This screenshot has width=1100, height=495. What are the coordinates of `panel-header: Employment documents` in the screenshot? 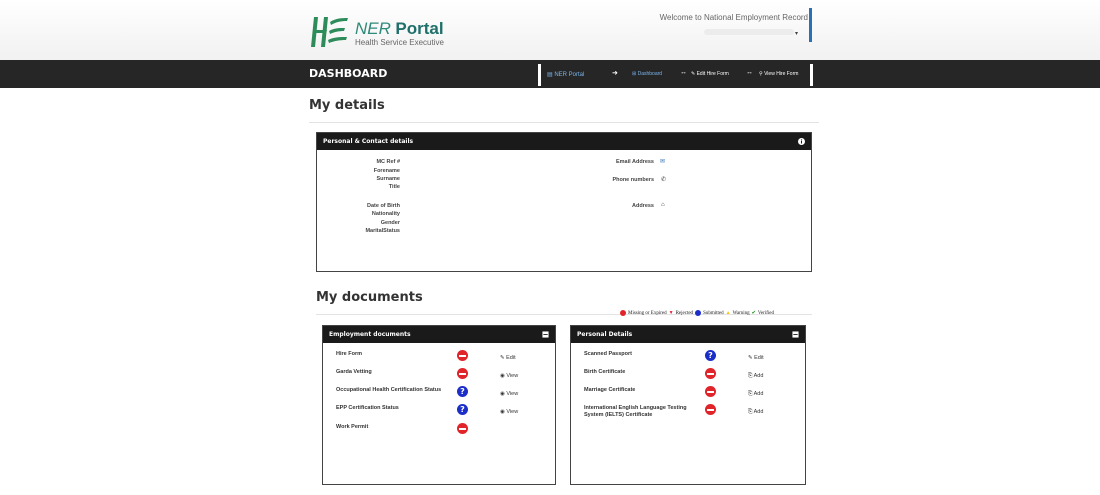 It's located at (439, 334).